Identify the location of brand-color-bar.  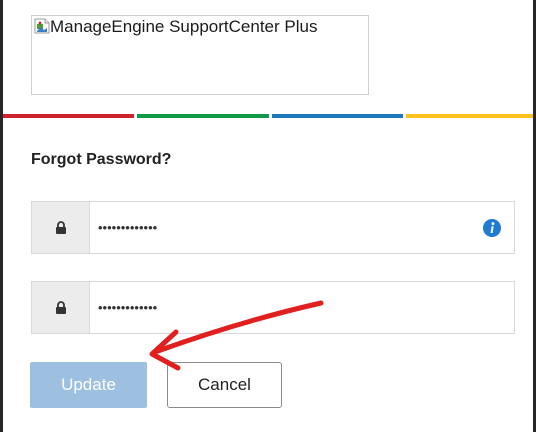
(268, 116).